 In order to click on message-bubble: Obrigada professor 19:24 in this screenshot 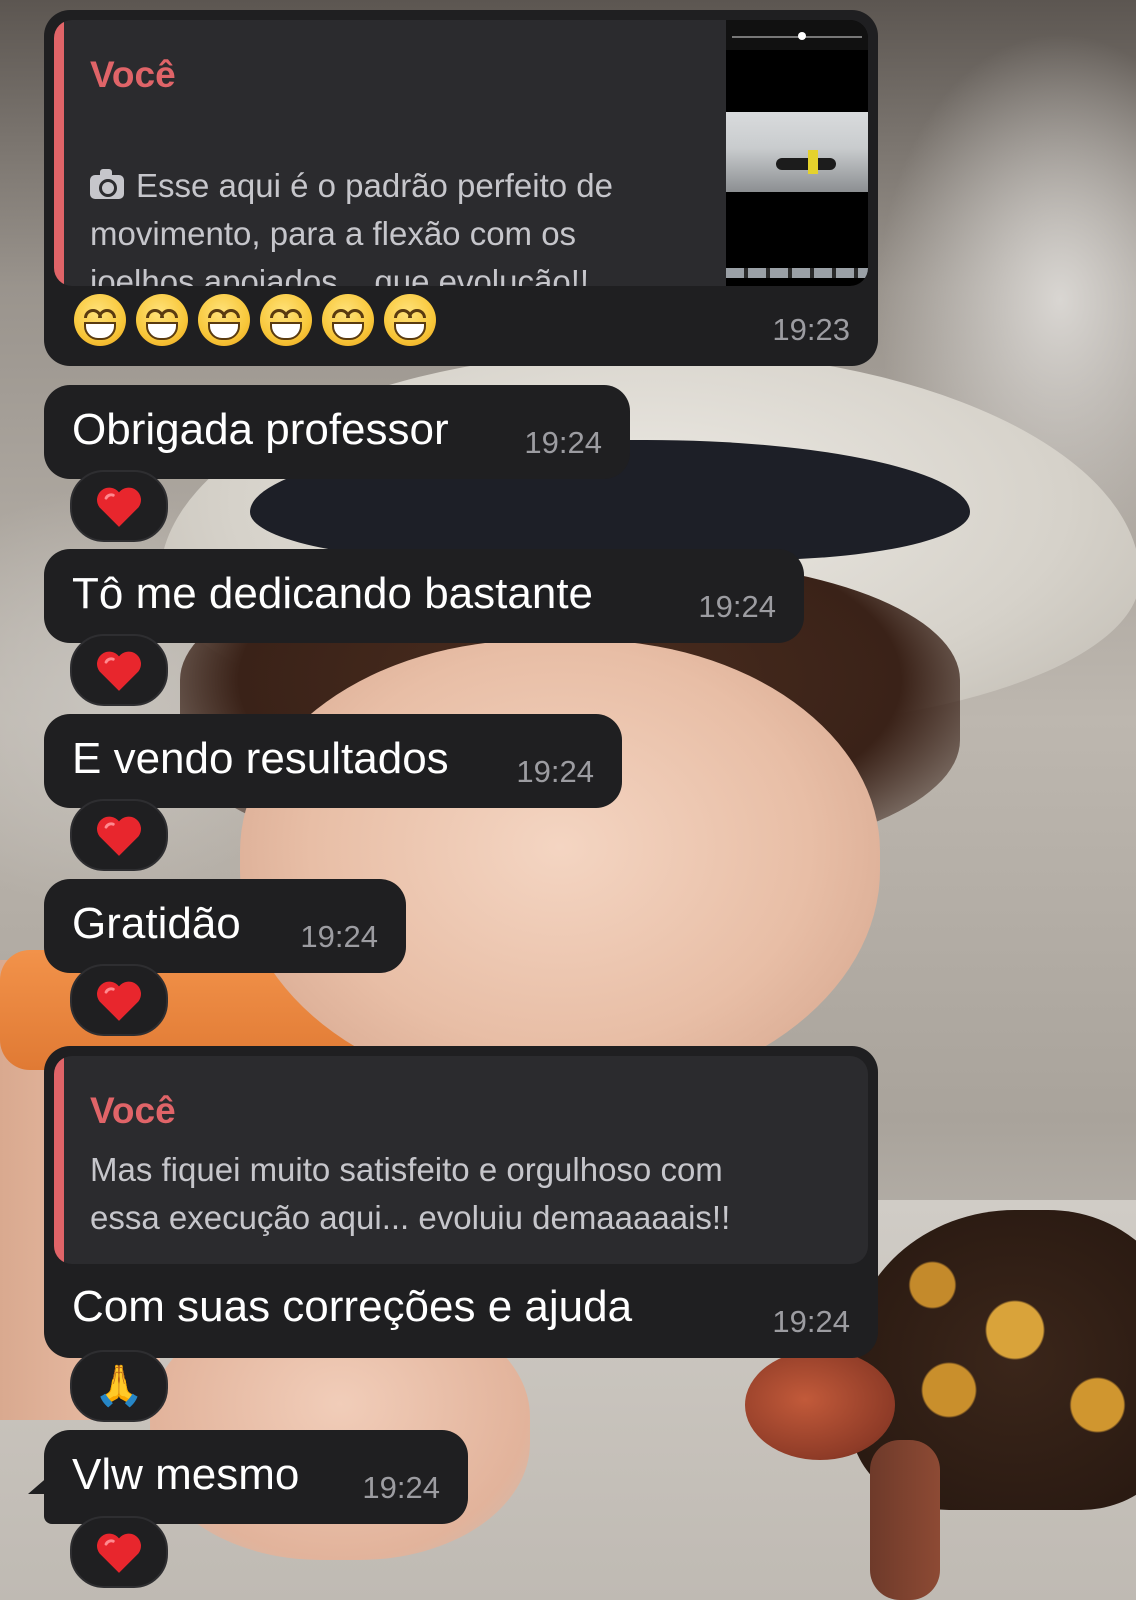, I will do `click(337, 432)`.